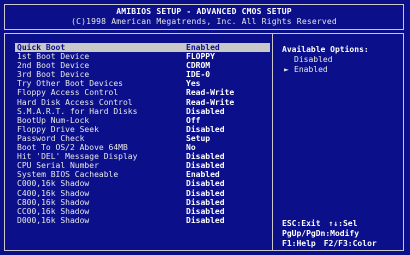  What do you see at coordinates (68, 93) in the screenshot?
I see `setting-label: Floppy Access Control` at bounding box center [68, 93].